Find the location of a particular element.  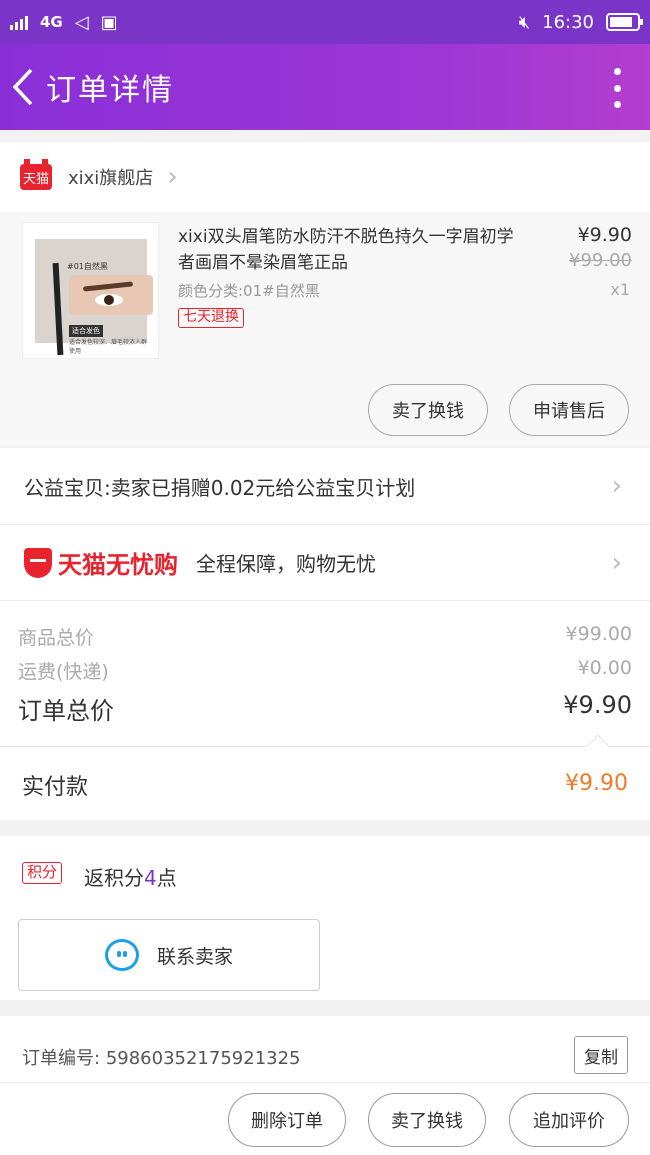

gallery-icon: ▣ is located at coordinates (109, 22).